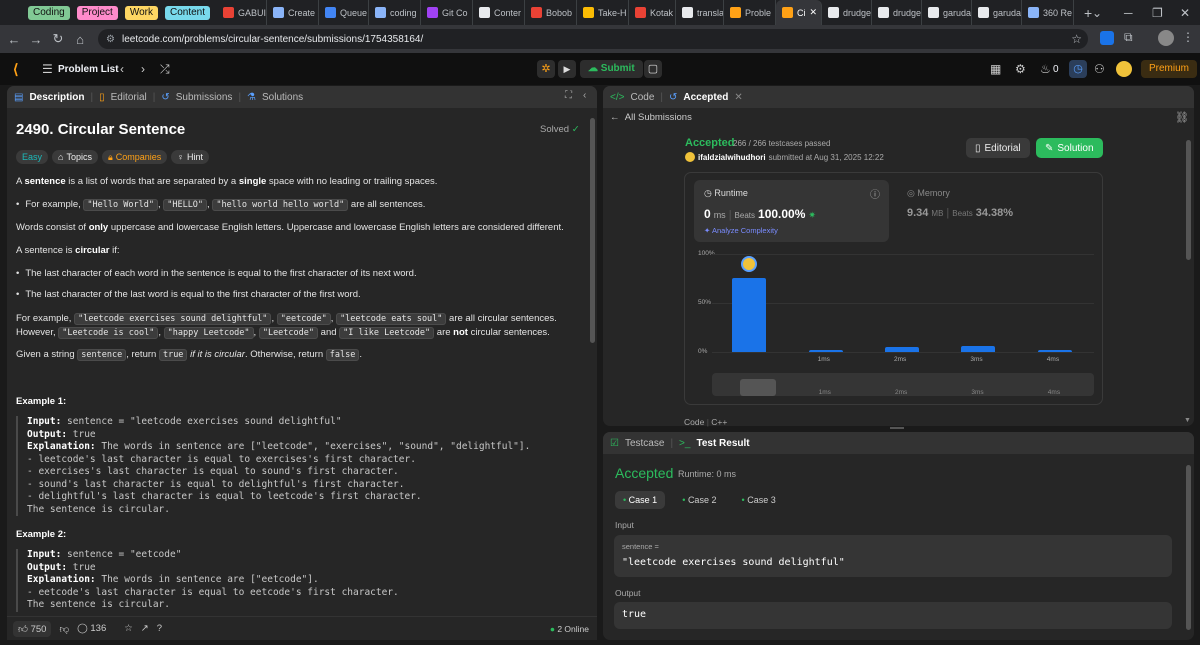  I want to click on browser-tab: Git Co, so click(447, 12).